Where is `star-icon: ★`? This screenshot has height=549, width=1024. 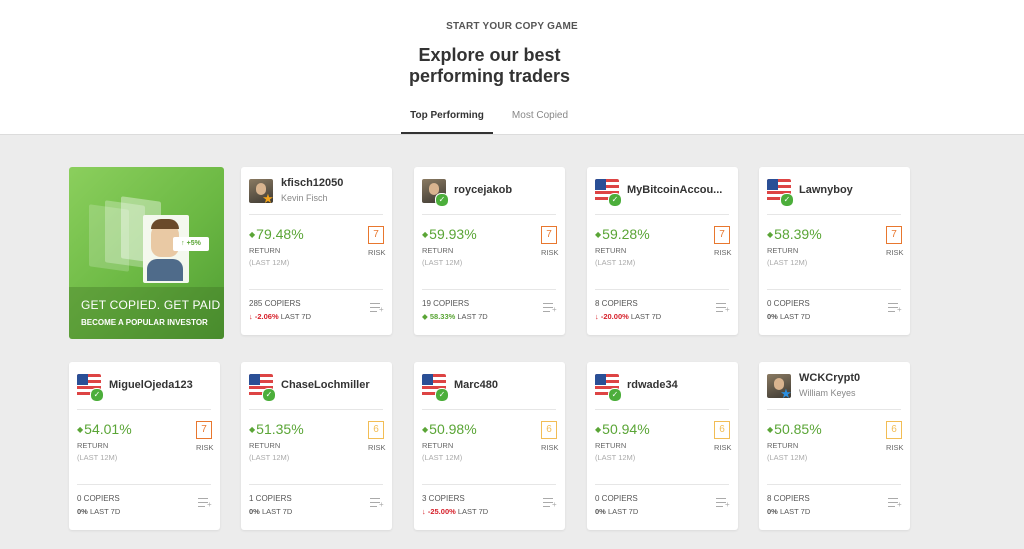
star-icon: ★ is located at coordinates (786, 393).